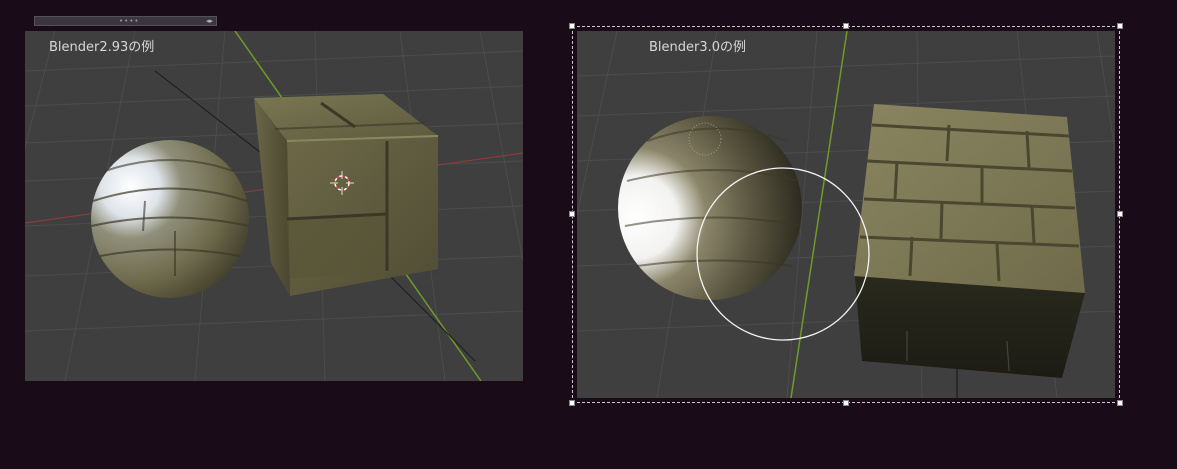 This screenshot has height=469, width=1177. Describe the element at coordinates (209, 21) in the screenshot. I see `collapse-arrows-icon: ◂▸` at that location.